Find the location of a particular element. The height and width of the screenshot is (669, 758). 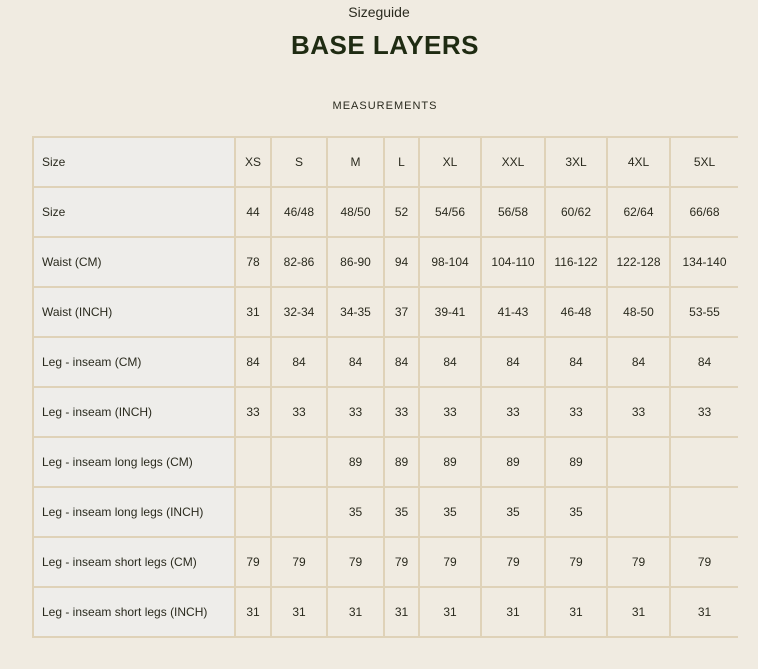

table-cell: 41-43 is located at coordinates (513, 312).